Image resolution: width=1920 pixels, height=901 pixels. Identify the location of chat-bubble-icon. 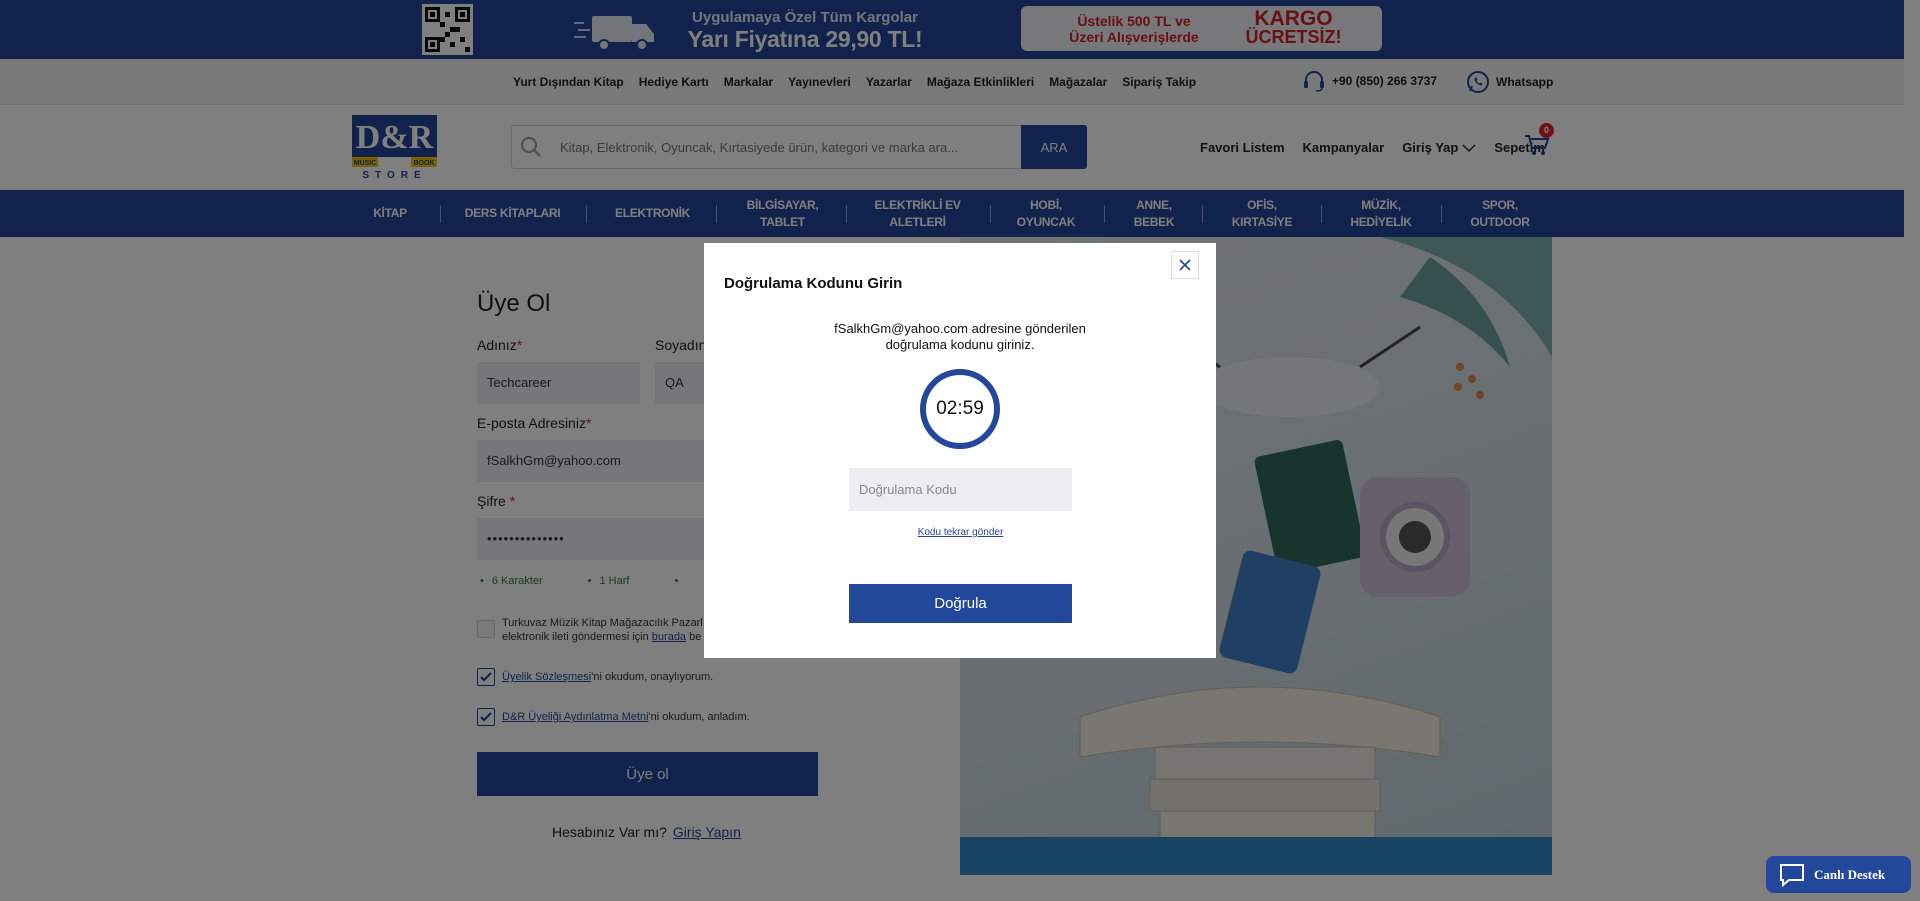
(1792, 875).